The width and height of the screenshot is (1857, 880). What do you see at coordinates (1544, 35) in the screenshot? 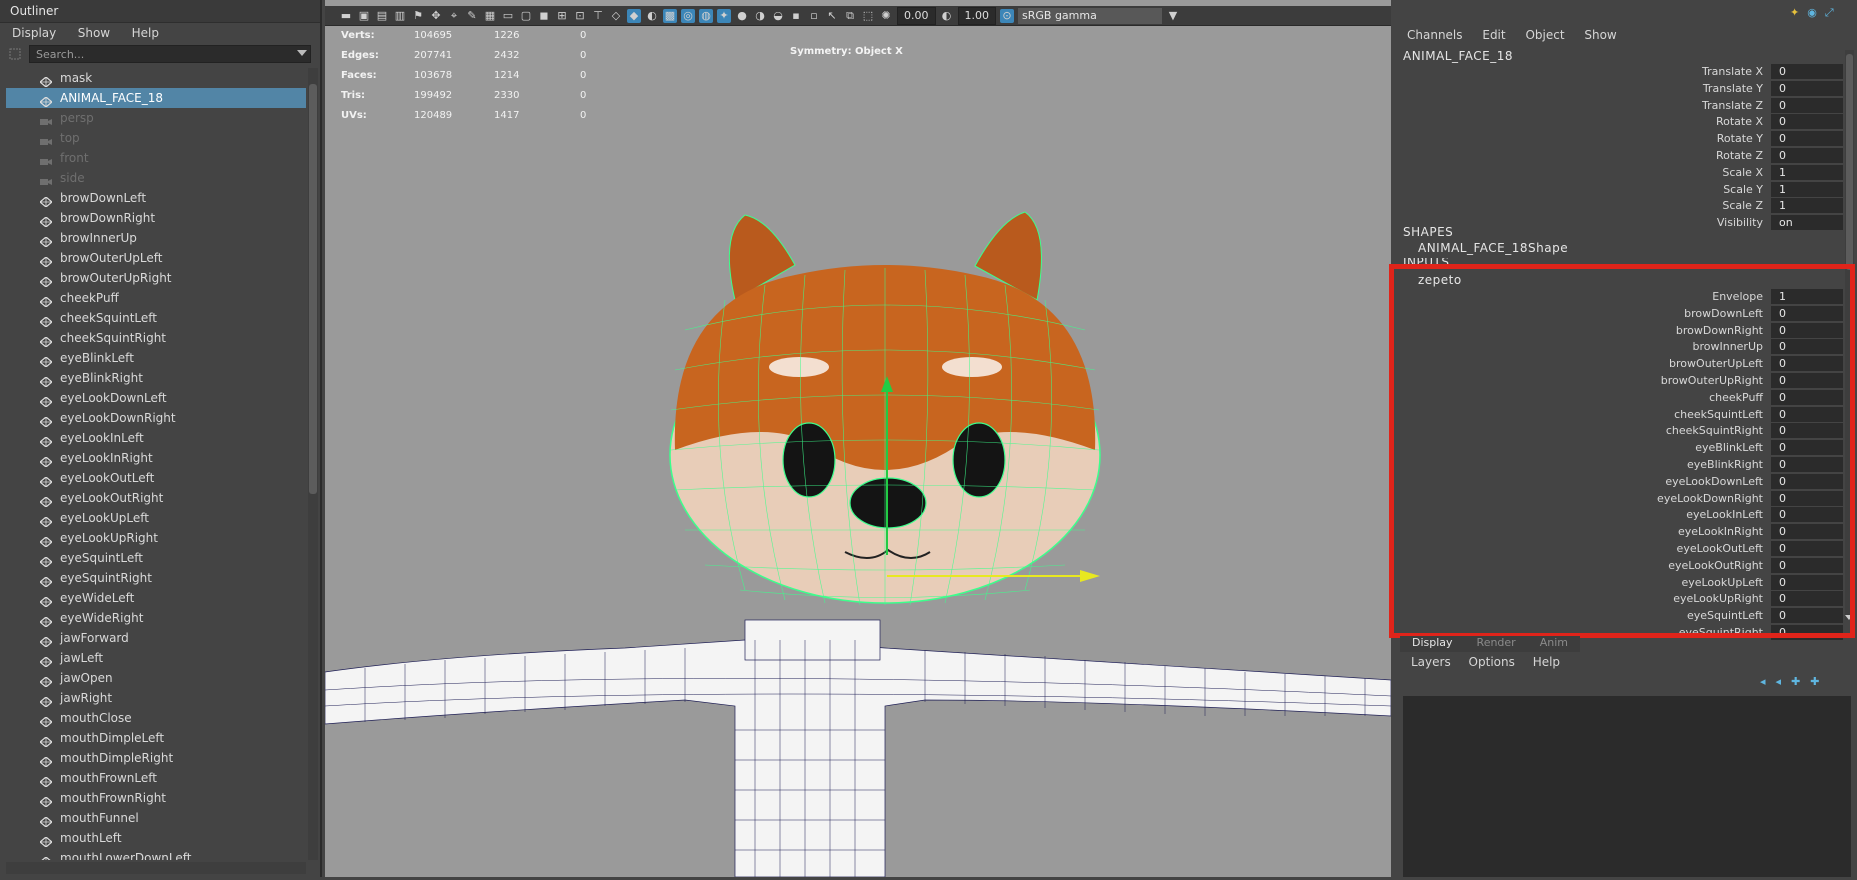
I see `channel-menu-object: Object` at bounding box center [1544, 35].